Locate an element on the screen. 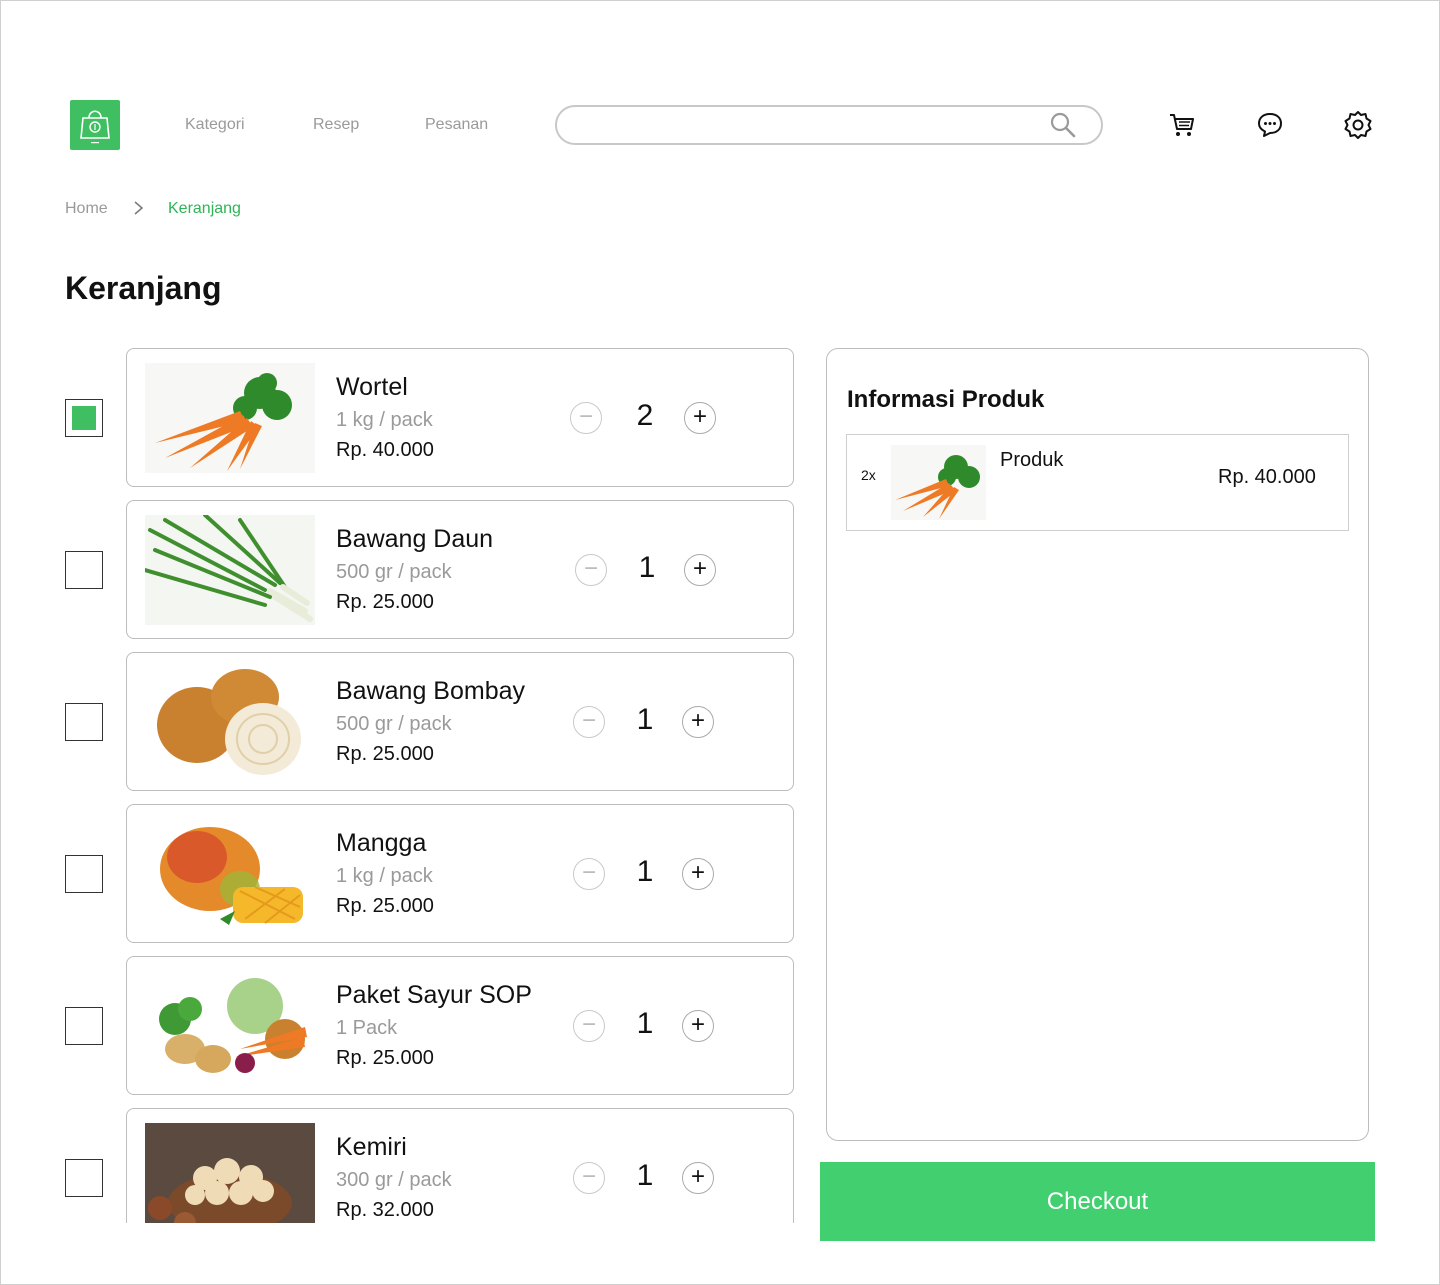 The height and width of the screenshot is (1285, 1440). cart-item-wortel: Wortel 1 kg / pack Rp. 40.000 − 2 + is located at coordinates (460, 417).